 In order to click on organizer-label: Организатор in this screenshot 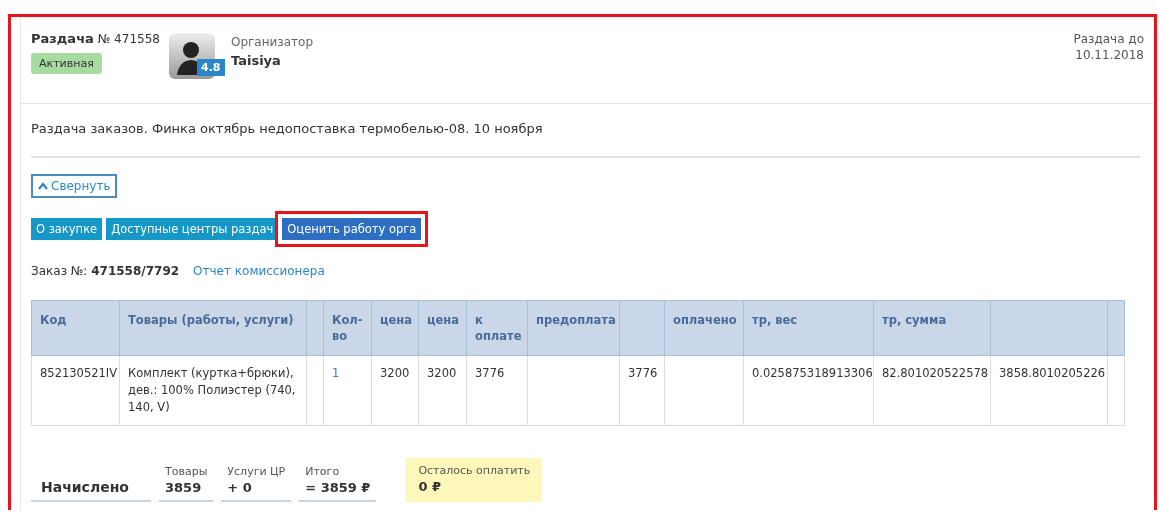, I will do `click(272, 42)`.